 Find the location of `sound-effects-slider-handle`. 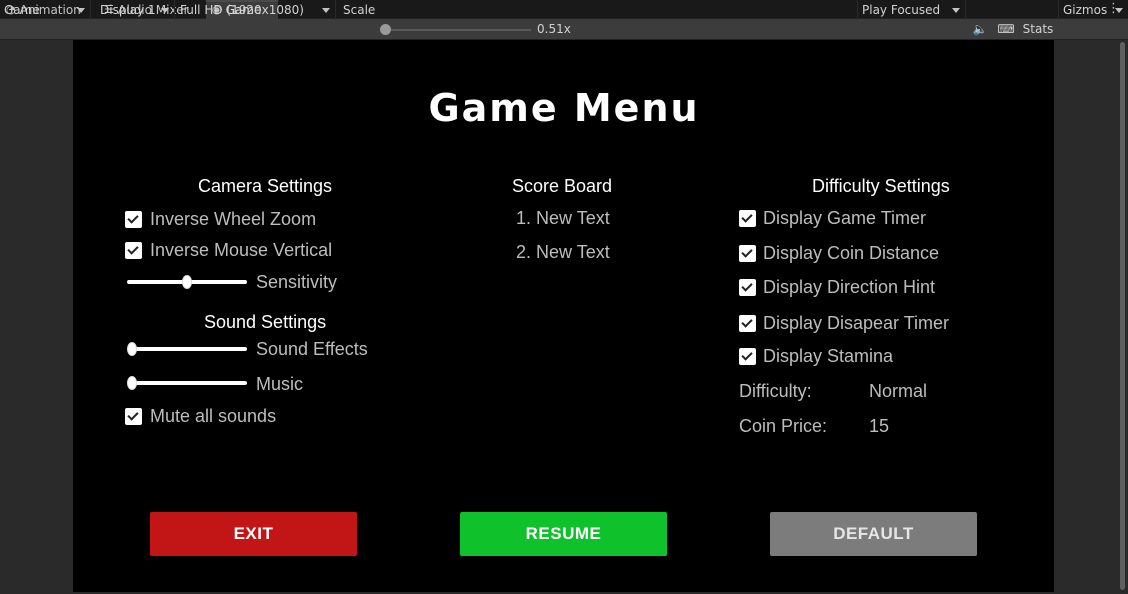

sound-effects-slider-handle is located at coordinates (132, 349).